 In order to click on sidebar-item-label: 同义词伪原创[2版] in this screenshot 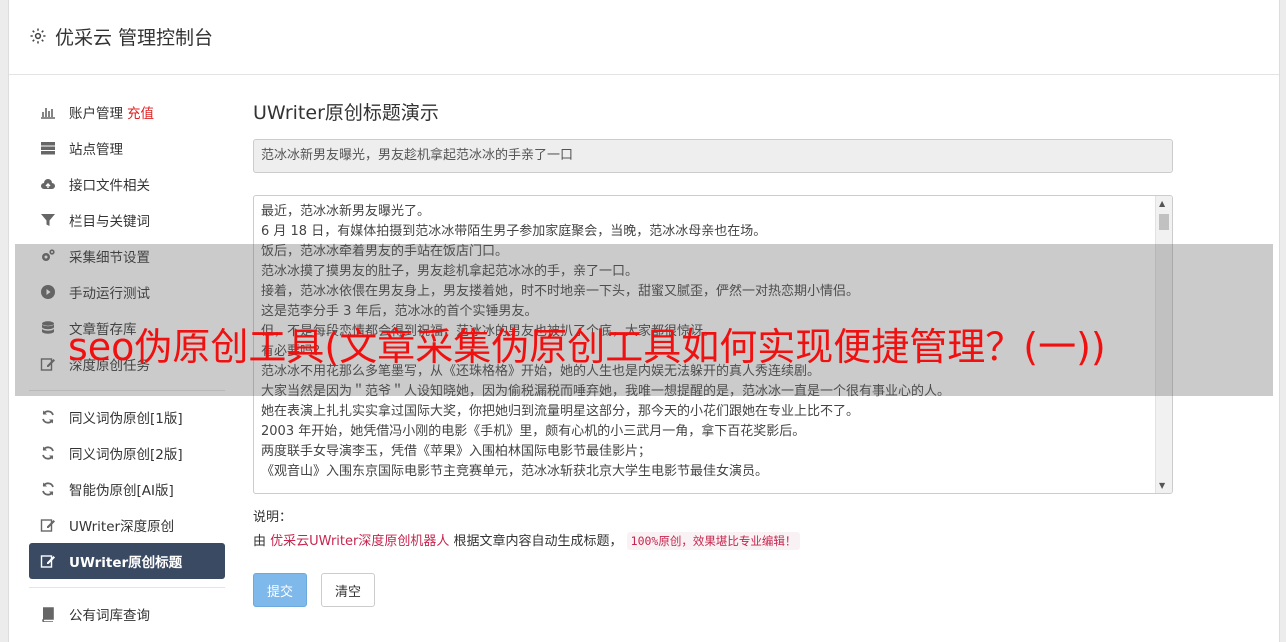, I will do `click(126, 455)`.